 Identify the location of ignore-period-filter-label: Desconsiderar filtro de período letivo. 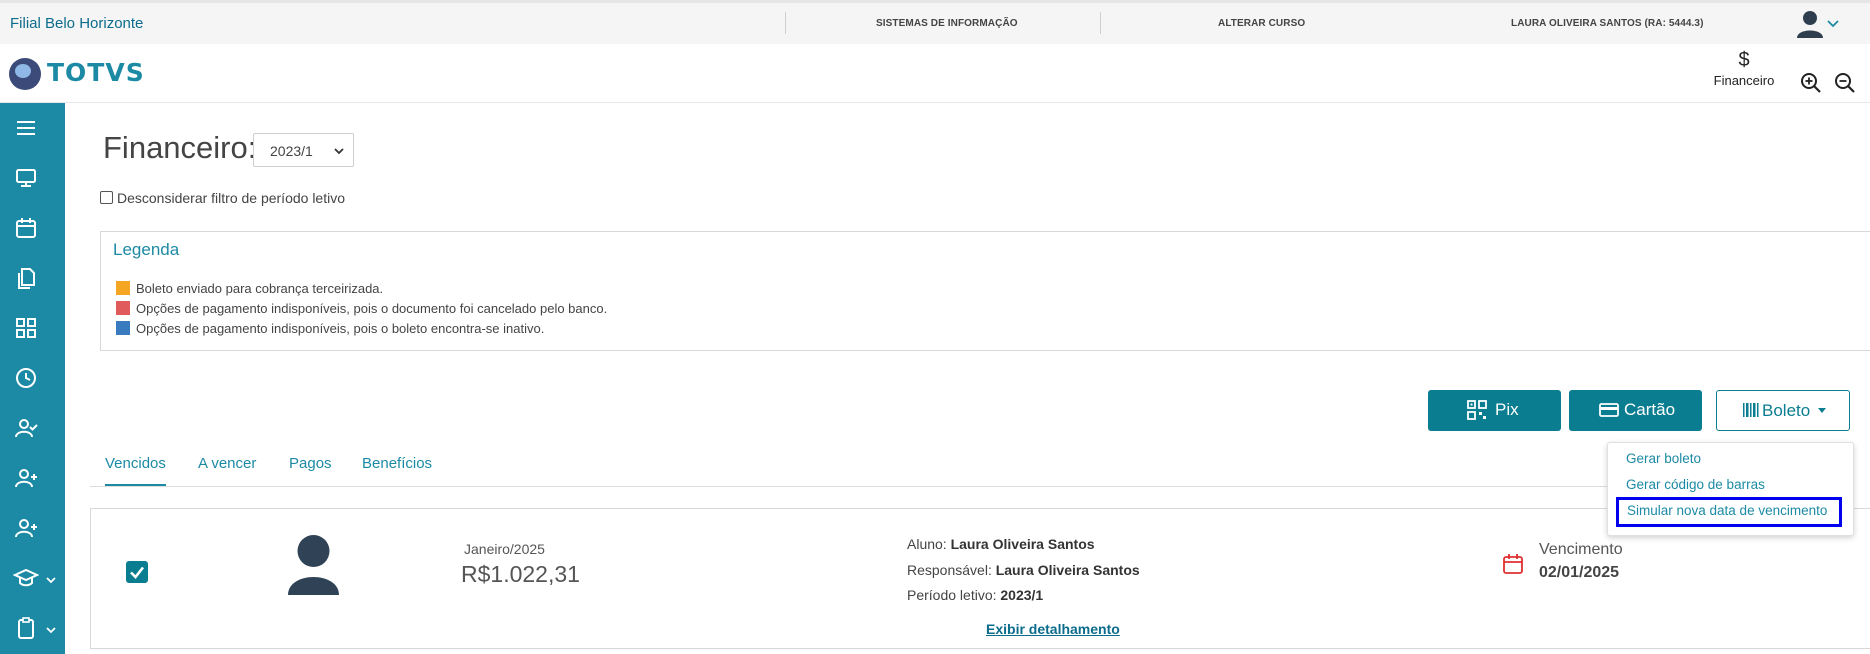
(231, 198).